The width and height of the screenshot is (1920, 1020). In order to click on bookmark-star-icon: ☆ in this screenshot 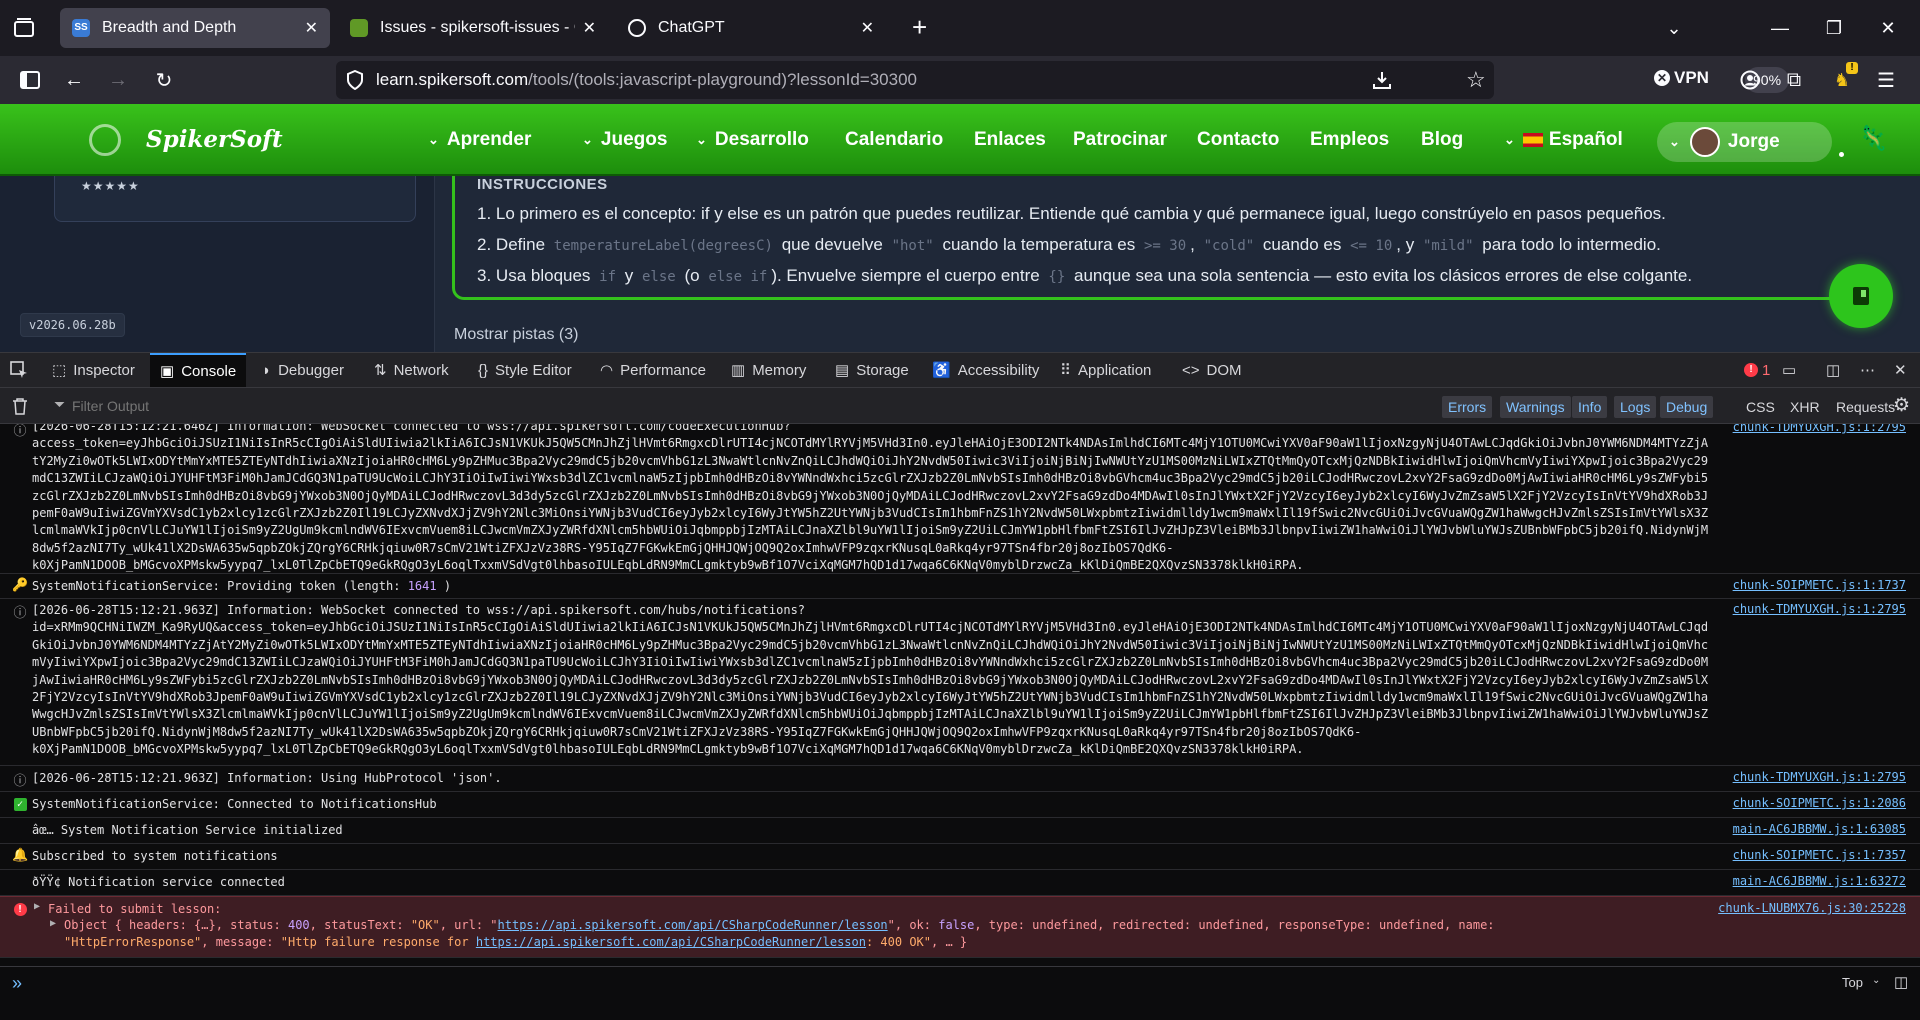, I will do `click(1476, 80)`.